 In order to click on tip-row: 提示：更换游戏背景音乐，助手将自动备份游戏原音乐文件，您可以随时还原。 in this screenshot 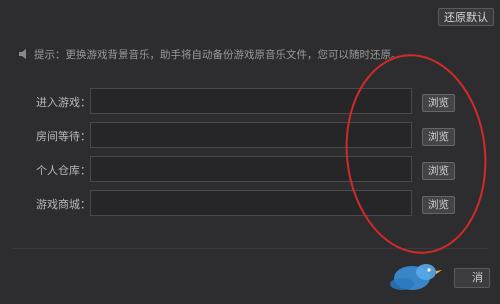, I will do `click(210, 54)`.